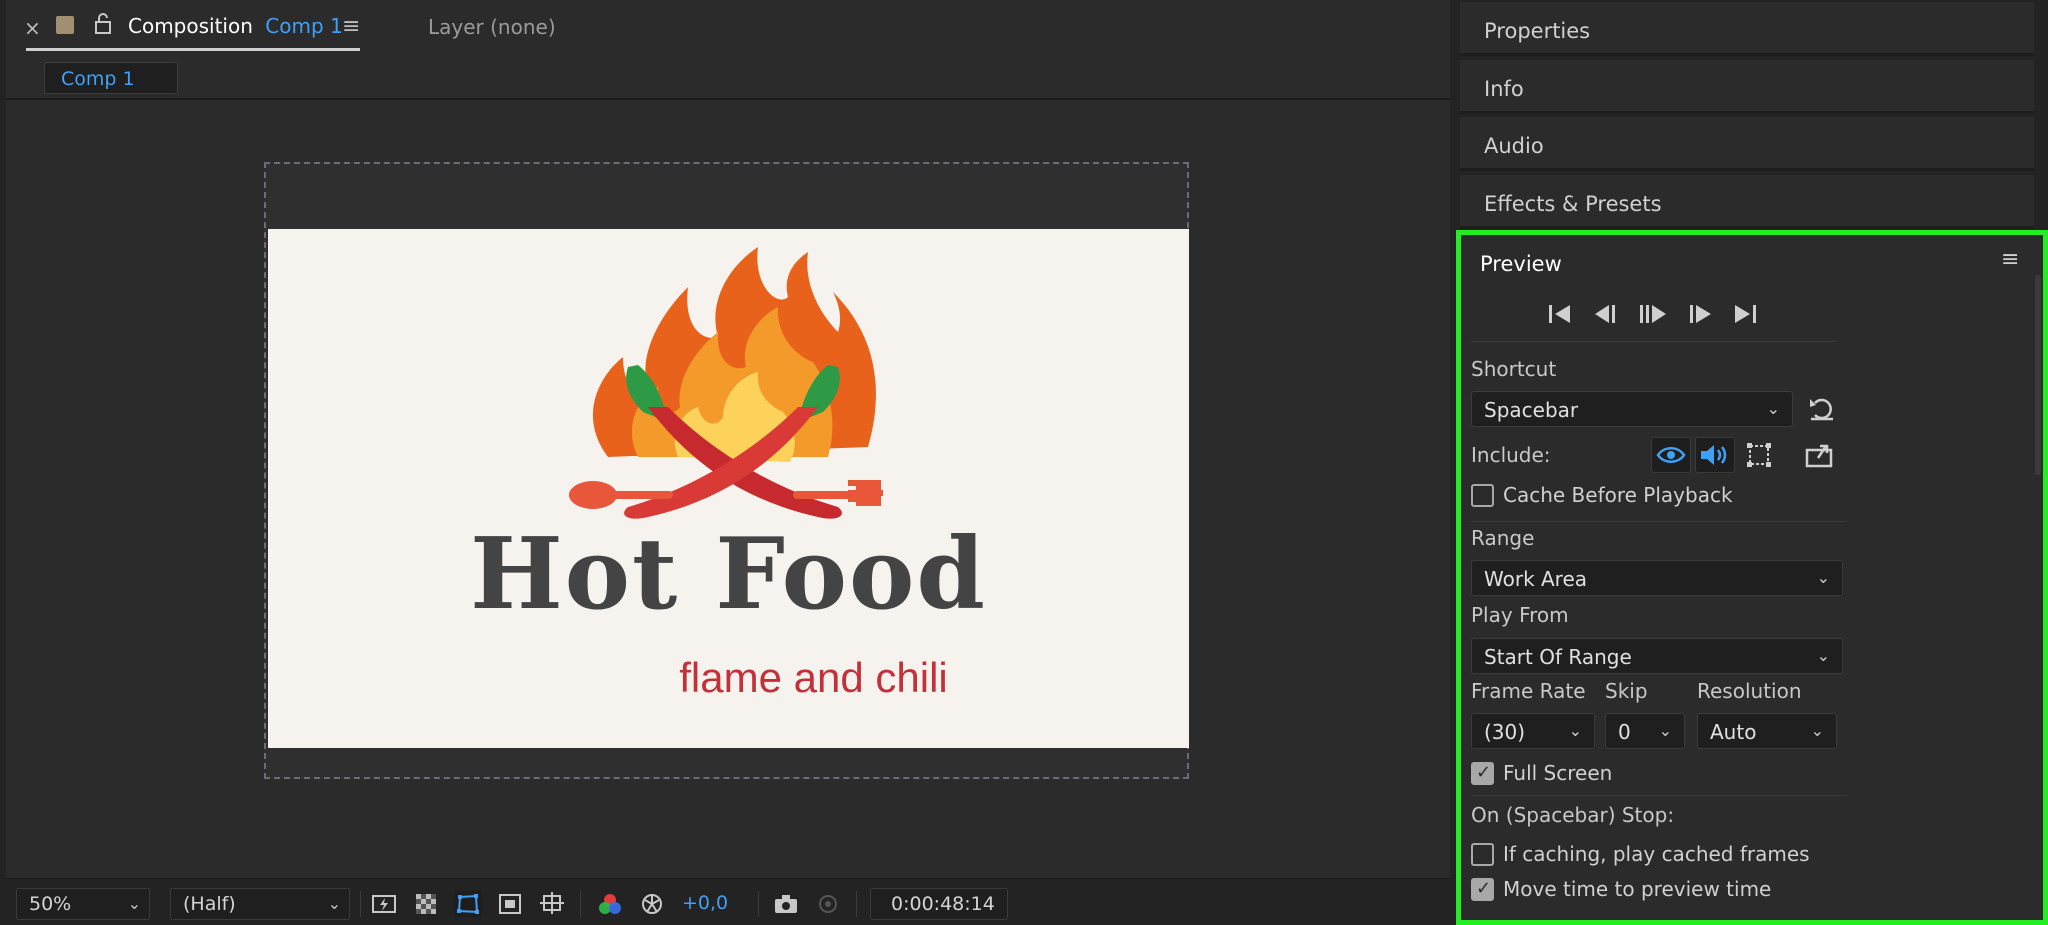  What do you see at coordinates (1822, 411) in the screenshot?
I see `reset-shortcut-icon` at bounding box center [1822, 411].